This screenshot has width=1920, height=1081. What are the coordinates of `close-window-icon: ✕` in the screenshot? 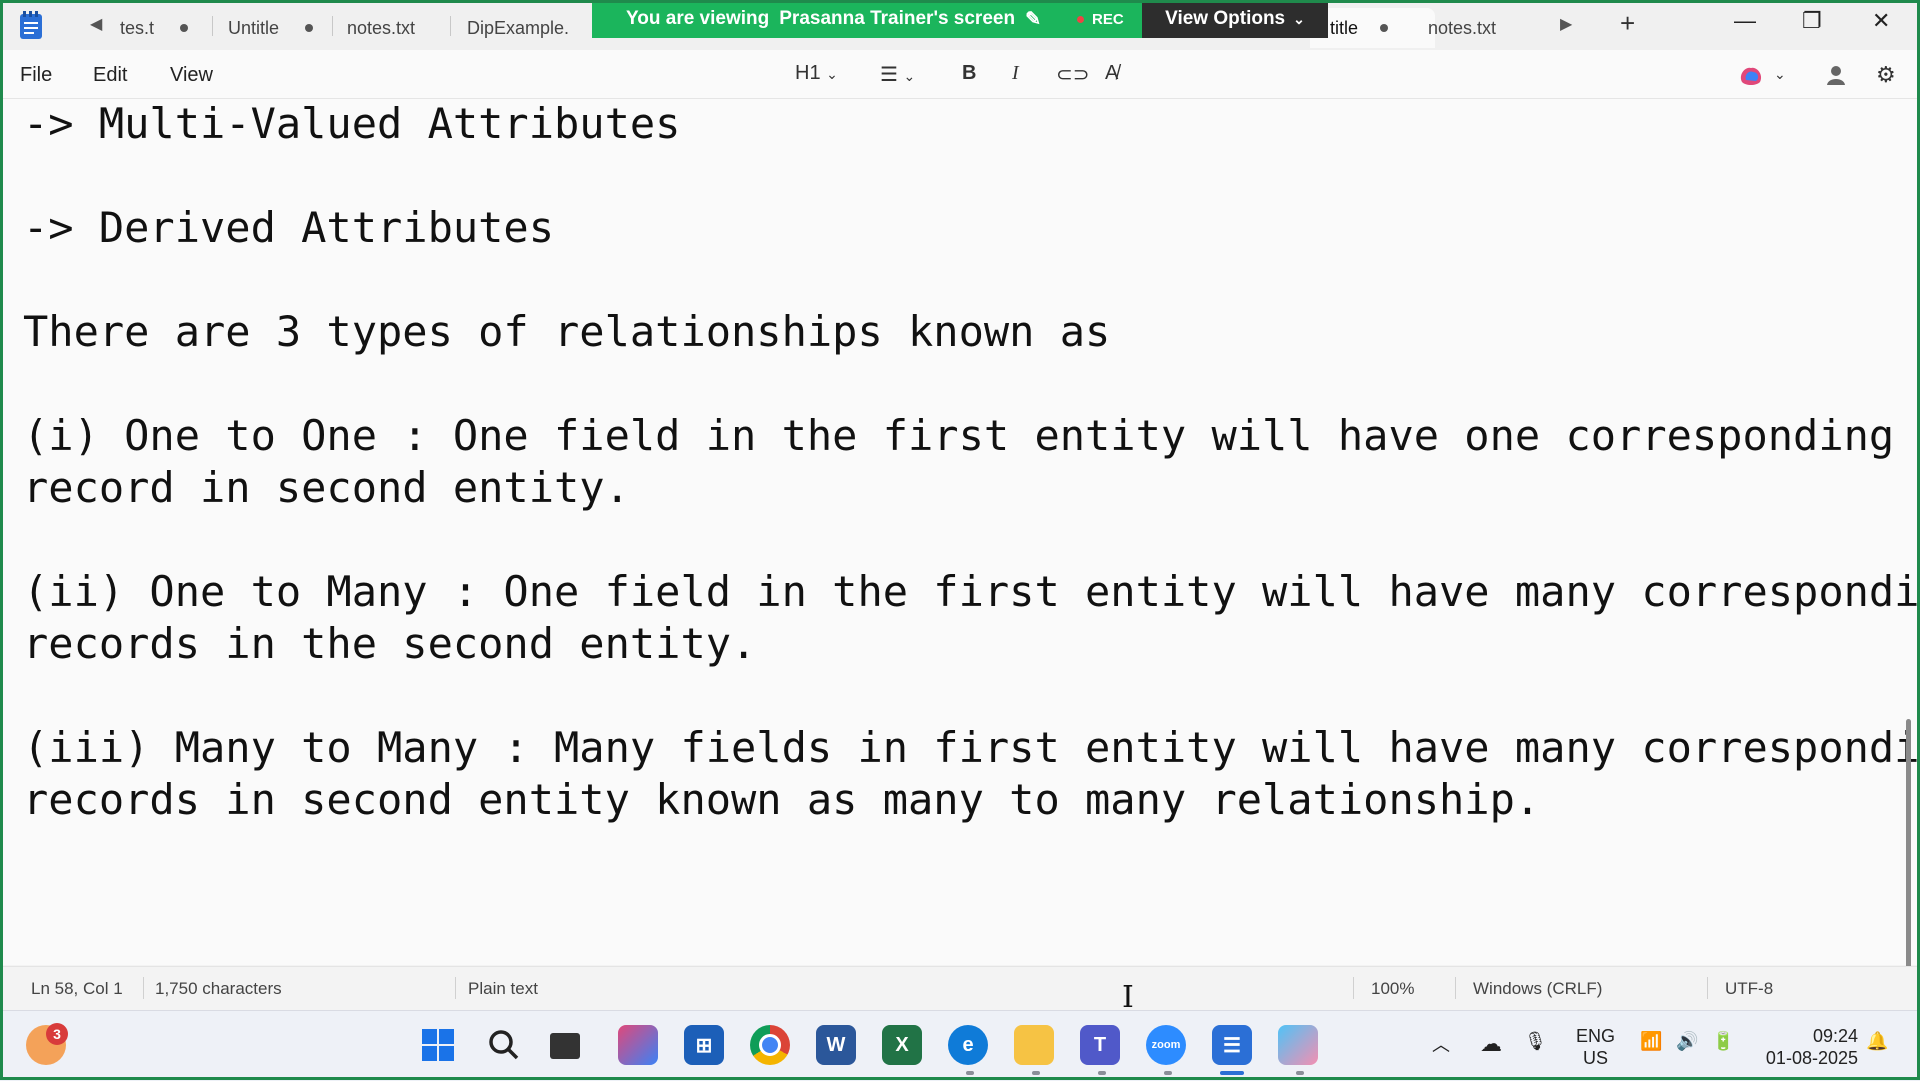 It's located at (1881, 21).